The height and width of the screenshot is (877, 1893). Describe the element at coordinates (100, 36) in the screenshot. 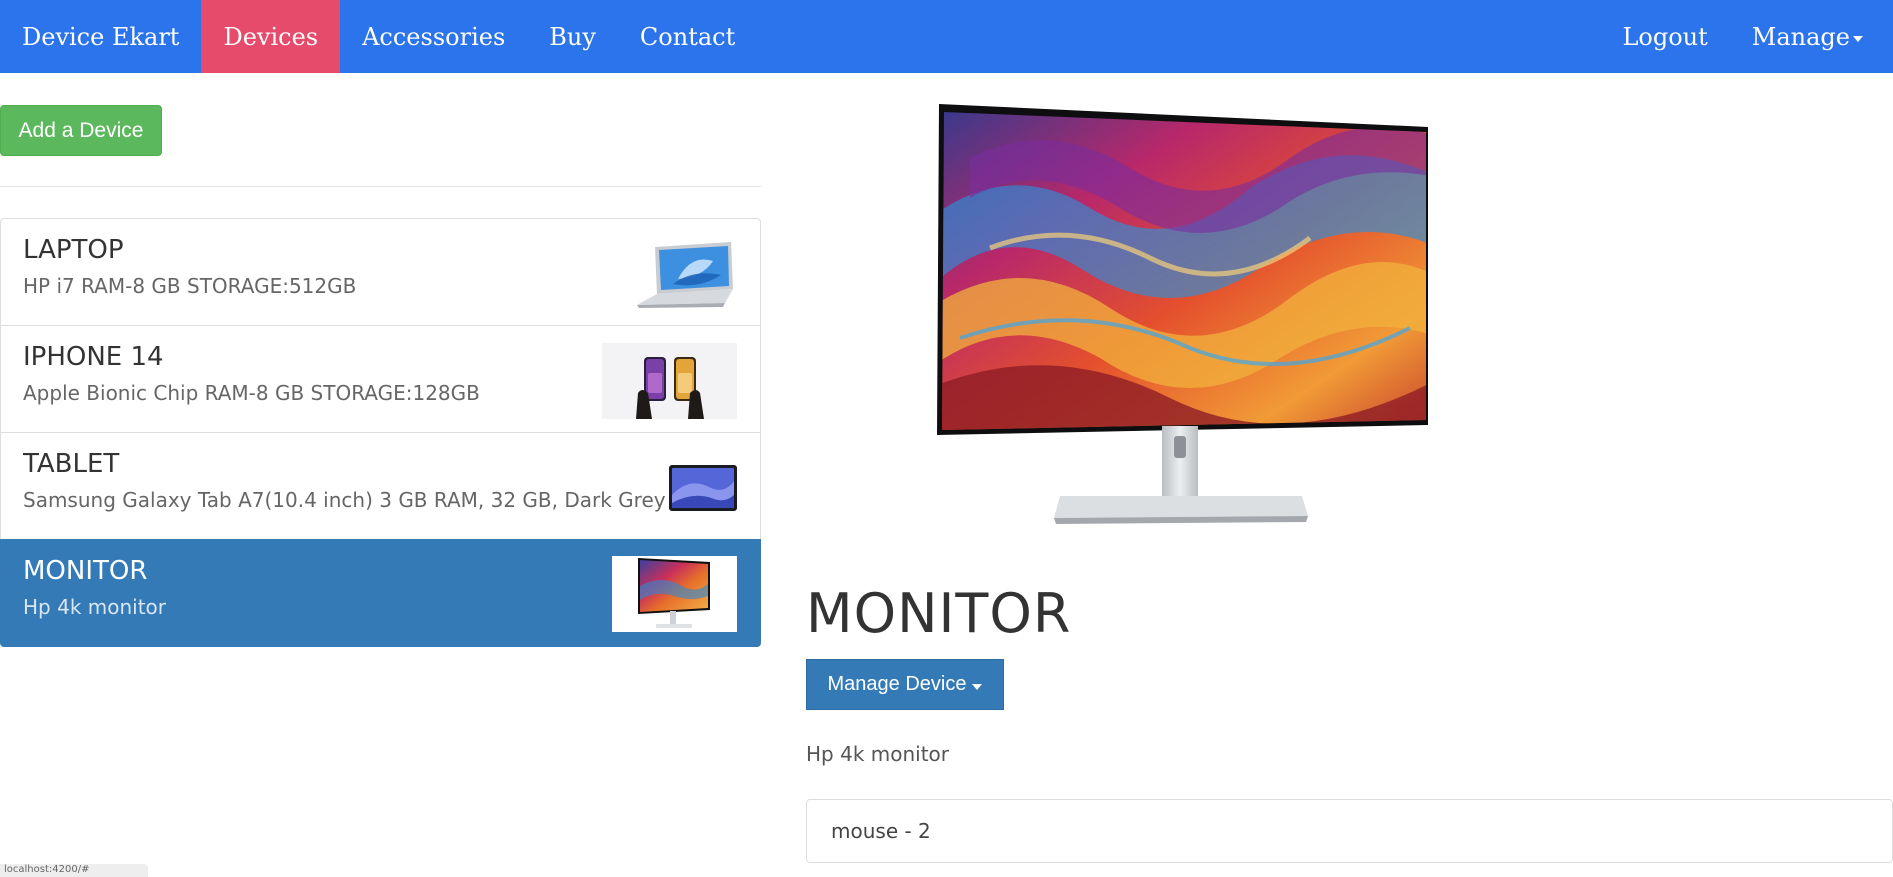

I see `brand-link: Device Ekart` at that location.